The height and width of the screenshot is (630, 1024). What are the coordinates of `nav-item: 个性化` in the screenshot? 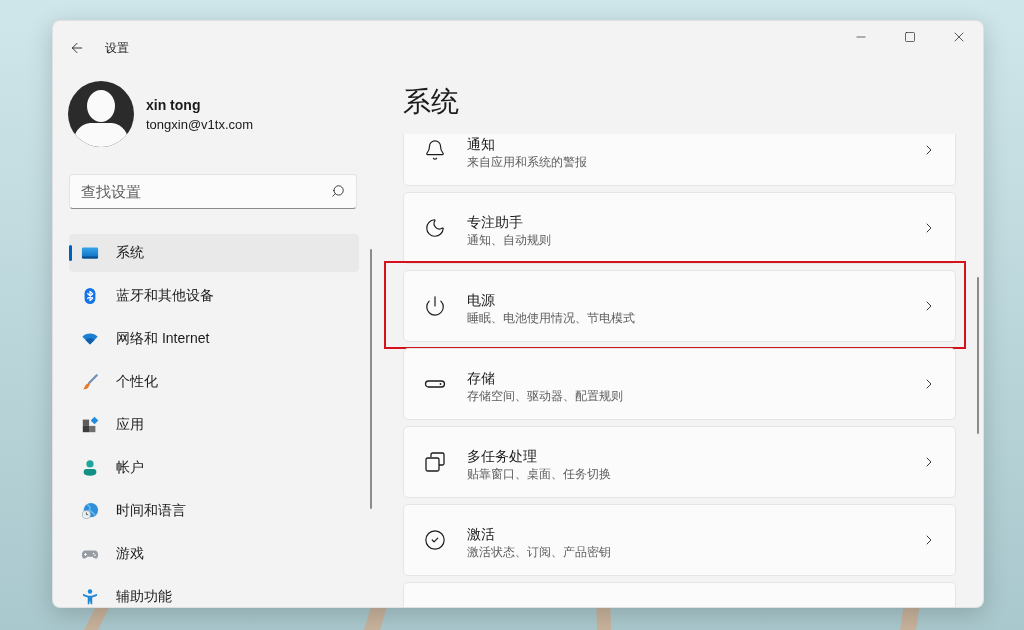 It's located at (214, 382).